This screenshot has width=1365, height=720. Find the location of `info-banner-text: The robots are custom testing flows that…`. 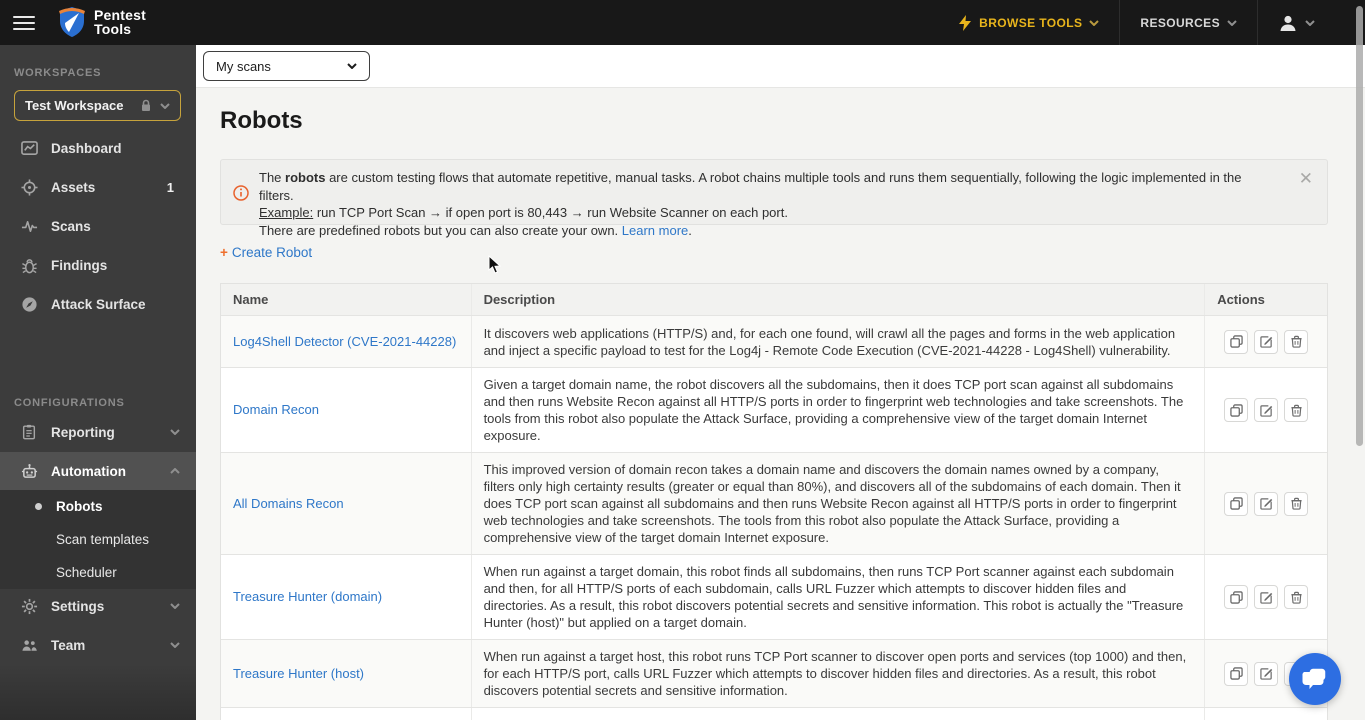

info-banner-text: The robots are custom testing flows that… is located at coordinates (769, 204).